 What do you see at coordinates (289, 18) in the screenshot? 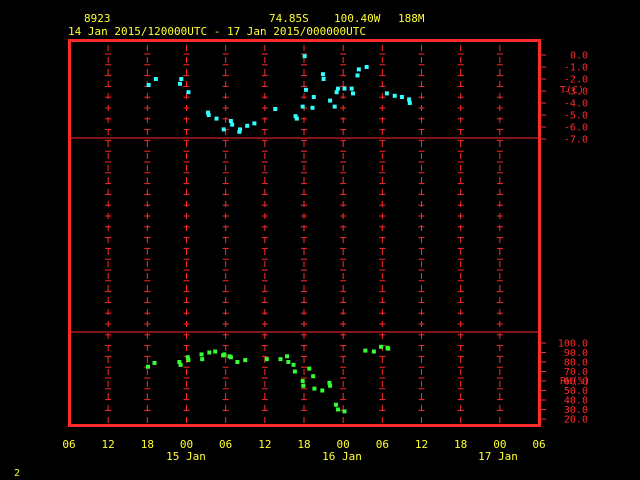
I see `latitude: 74.85S` at bounding box center [289, 18].